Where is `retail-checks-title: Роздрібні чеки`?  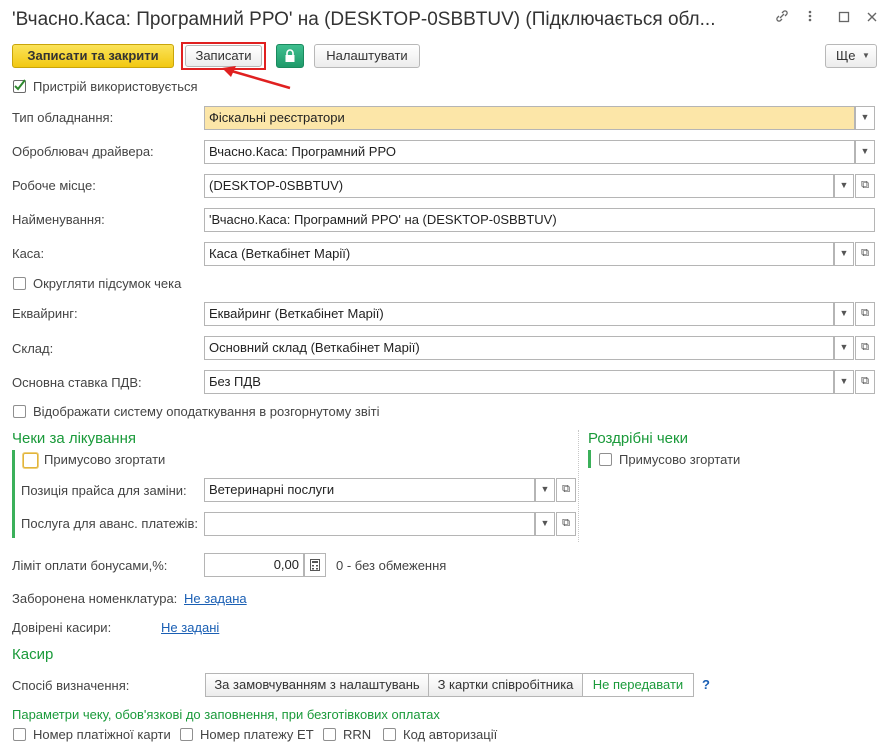 retail-checks-title: Роздрібні чеки is located at coordinates (638, 438).